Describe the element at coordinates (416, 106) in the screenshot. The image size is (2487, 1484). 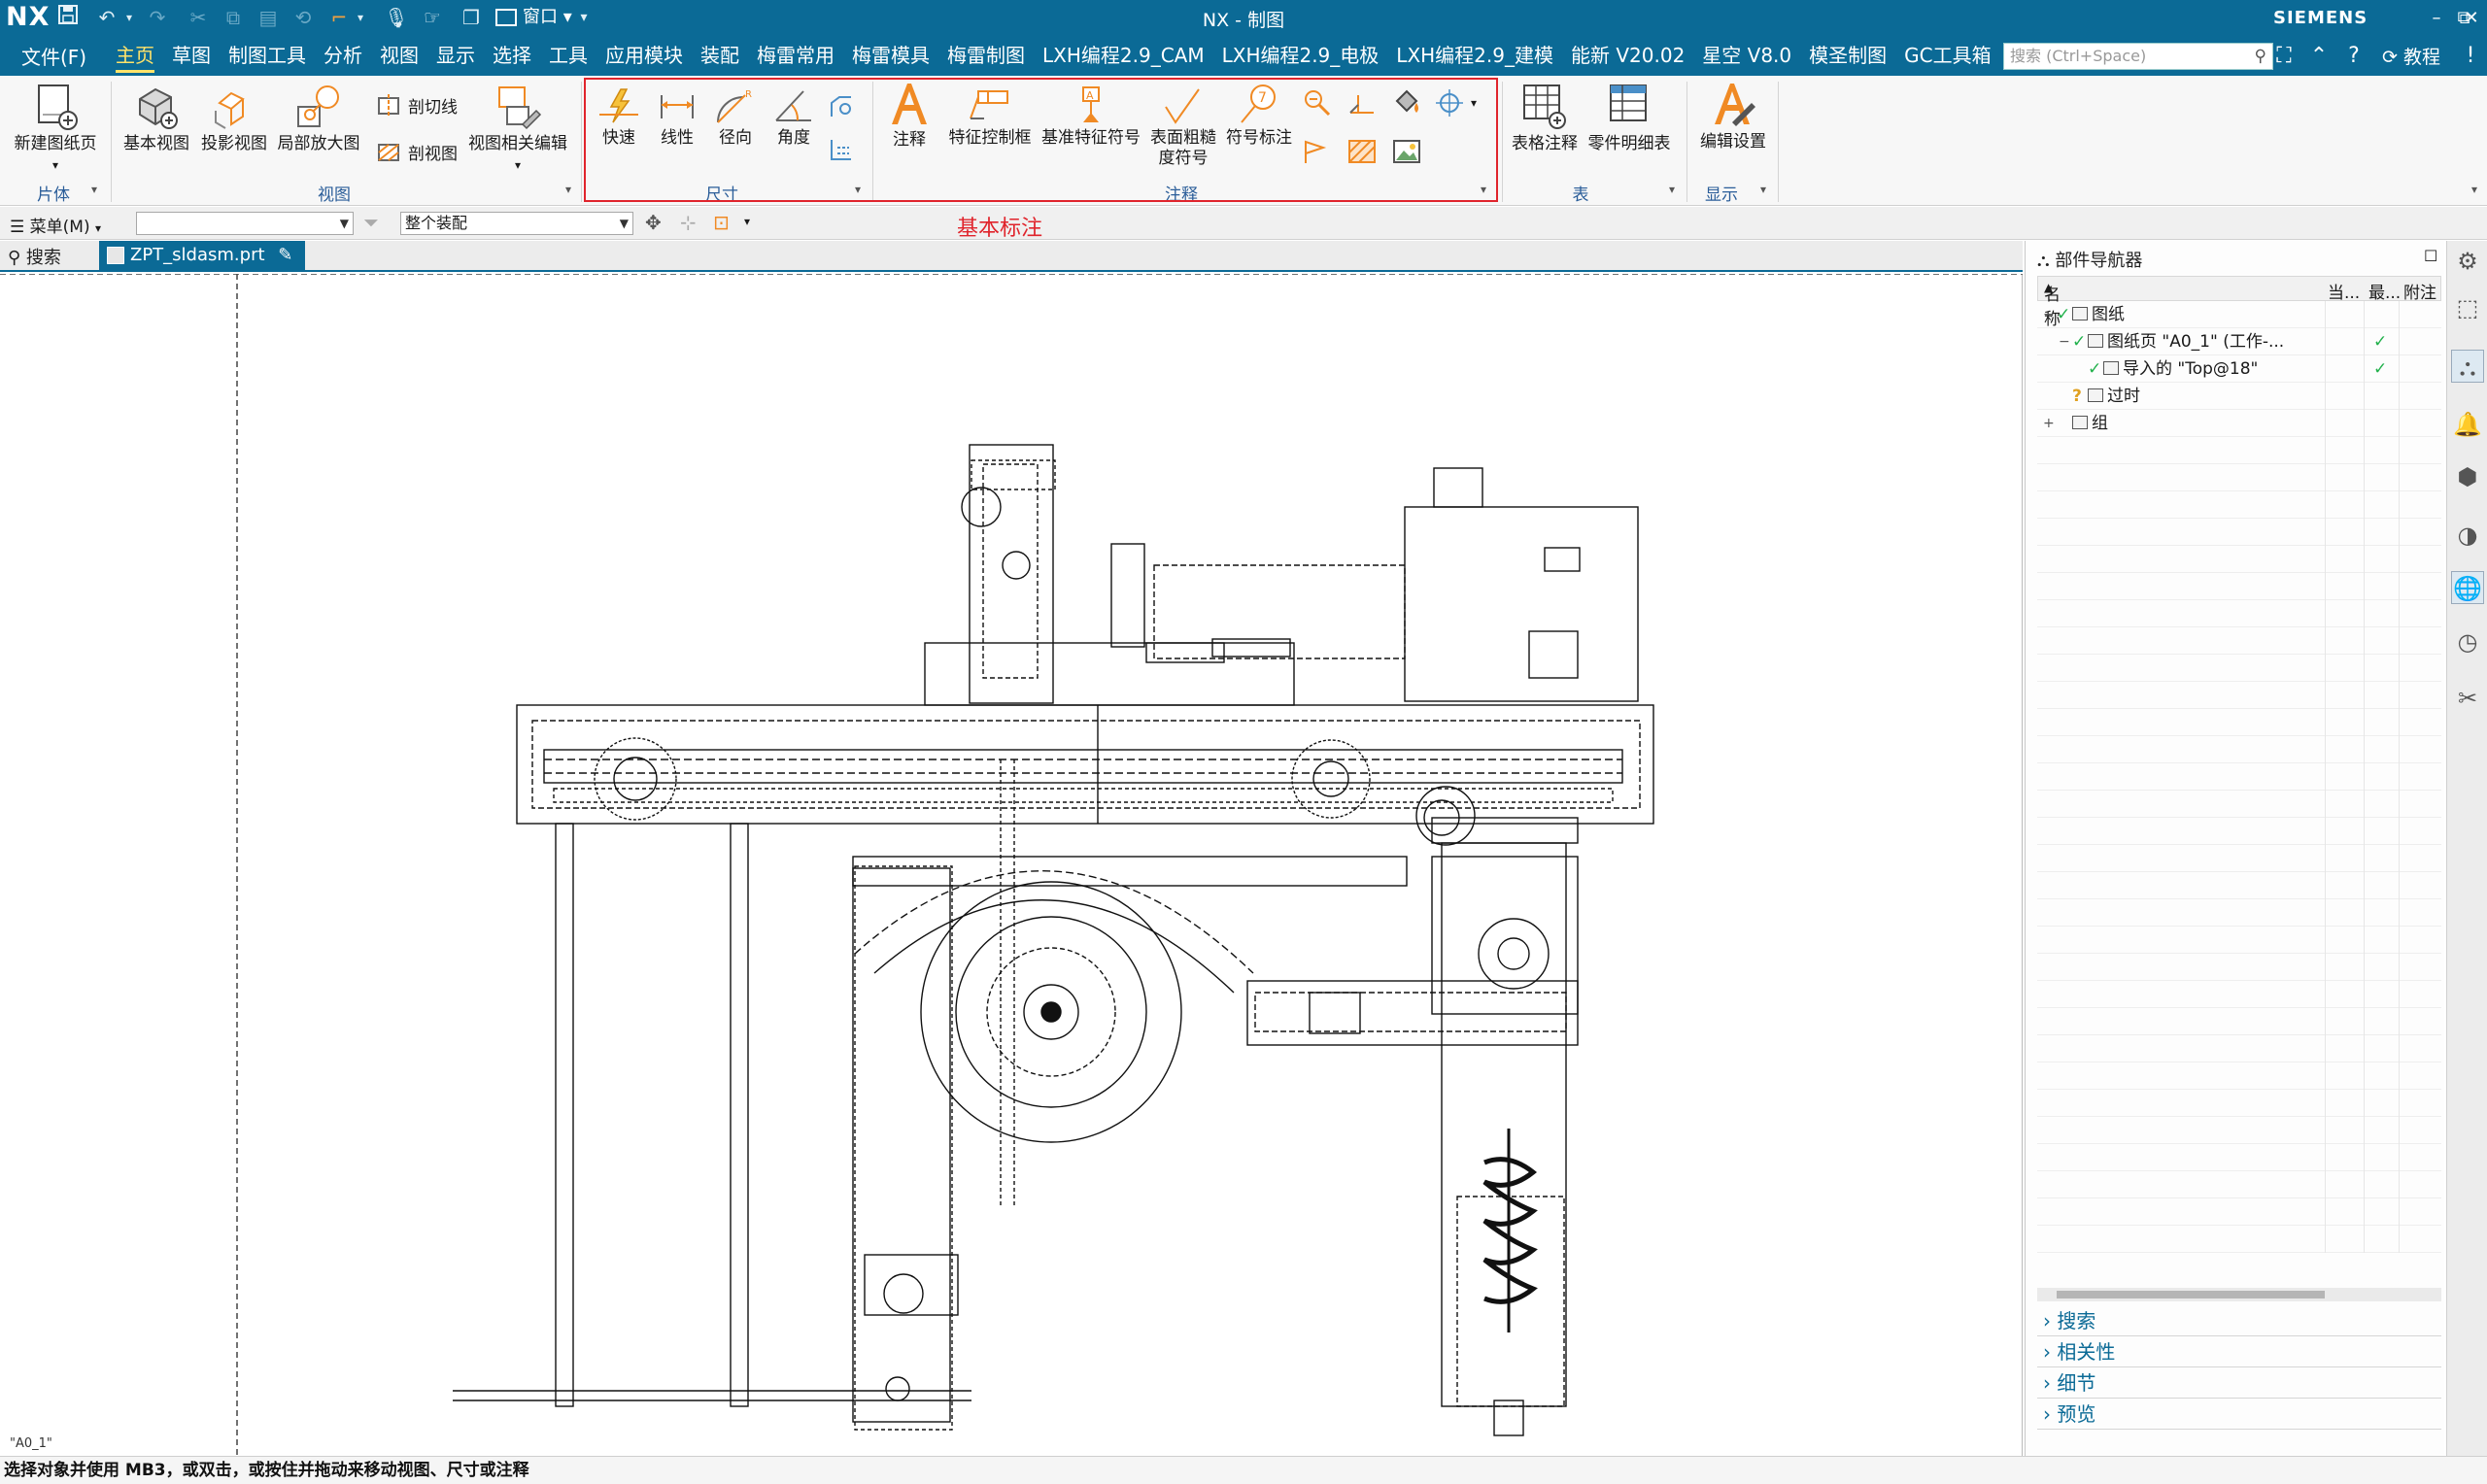
I see `section-line-button: 剖切线` at that location.